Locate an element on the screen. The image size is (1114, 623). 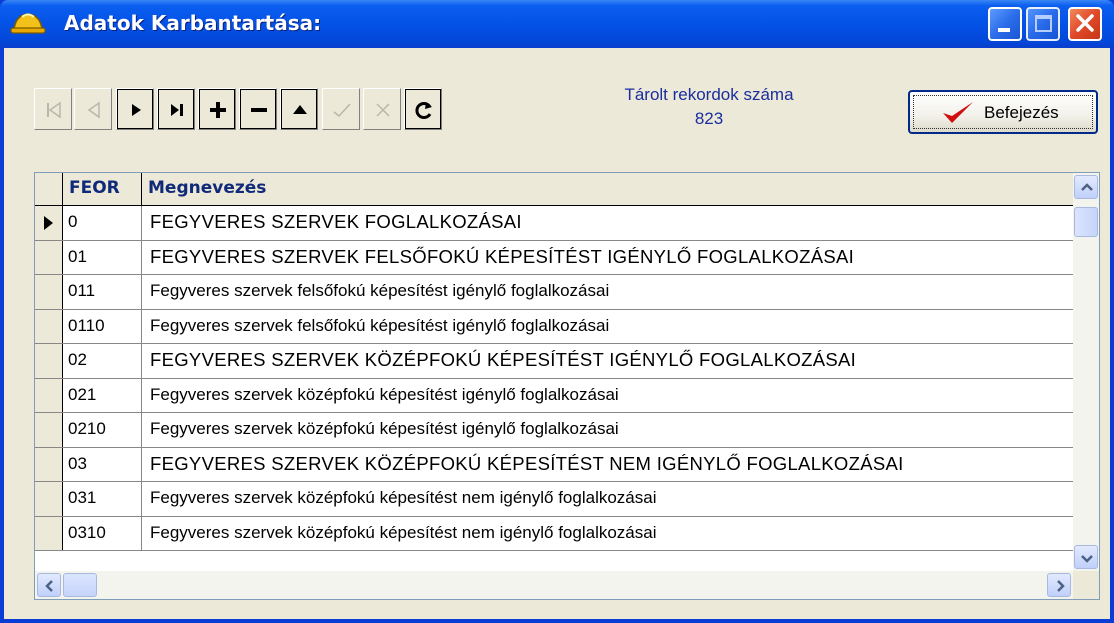
record-count-value: 823 is located at coordinates (709, 118).